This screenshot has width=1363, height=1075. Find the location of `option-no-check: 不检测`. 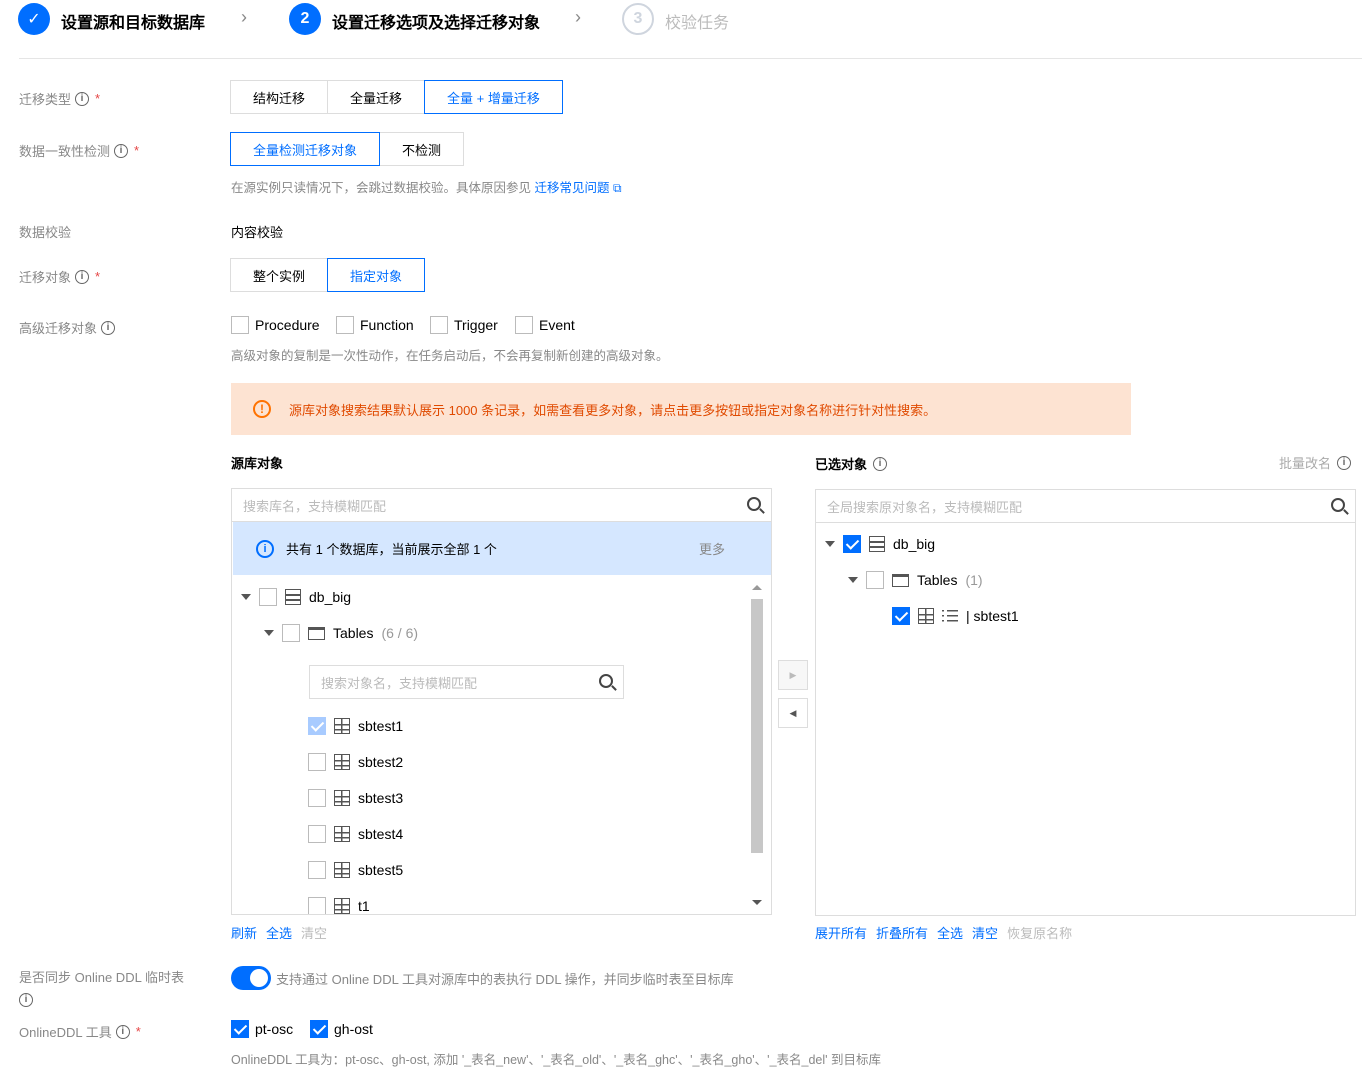

option-no-check: 不检测 is located at coordinates (422, 149).